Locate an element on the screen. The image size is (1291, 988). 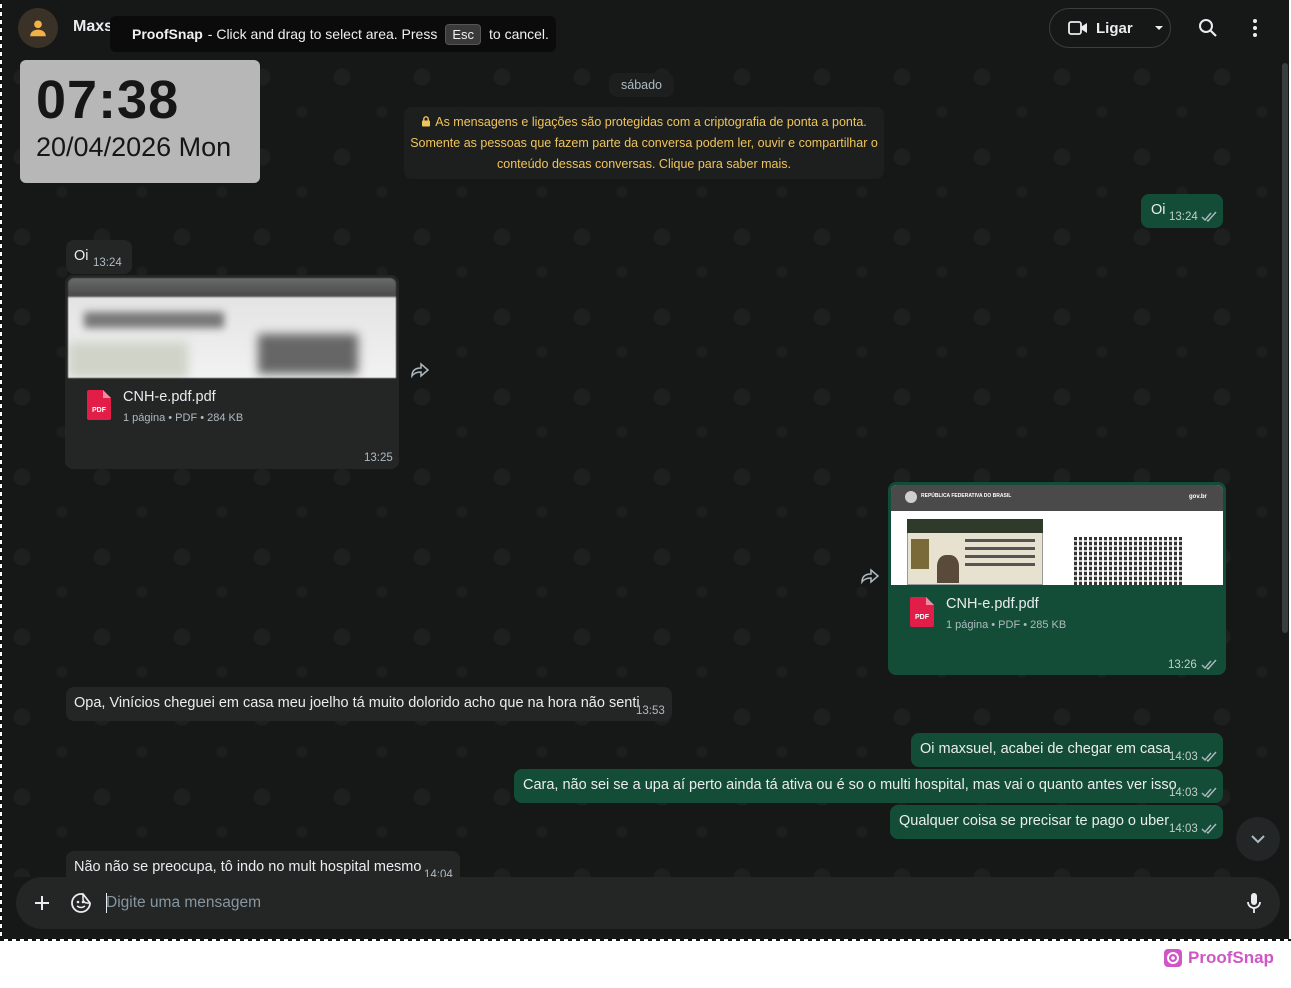
message-text: Oi maxsuel, acabei de chegar em casa is located at coordinates (1045, 749).